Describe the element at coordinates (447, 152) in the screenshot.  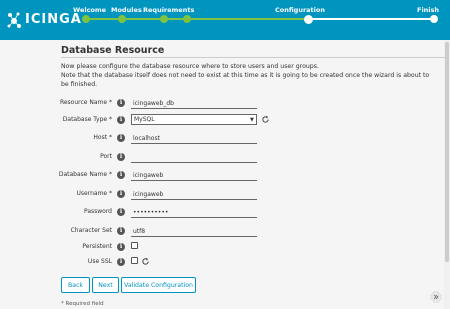
I see `scrollbar-thumb` at that location.